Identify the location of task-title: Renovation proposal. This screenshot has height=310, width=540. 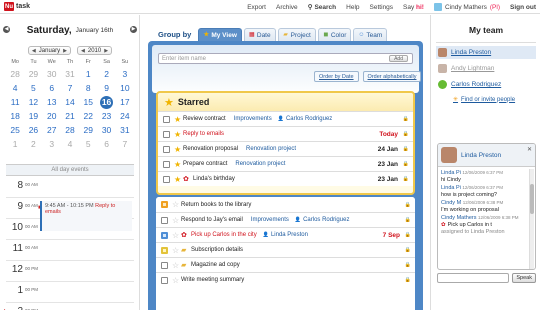
(210, 149).